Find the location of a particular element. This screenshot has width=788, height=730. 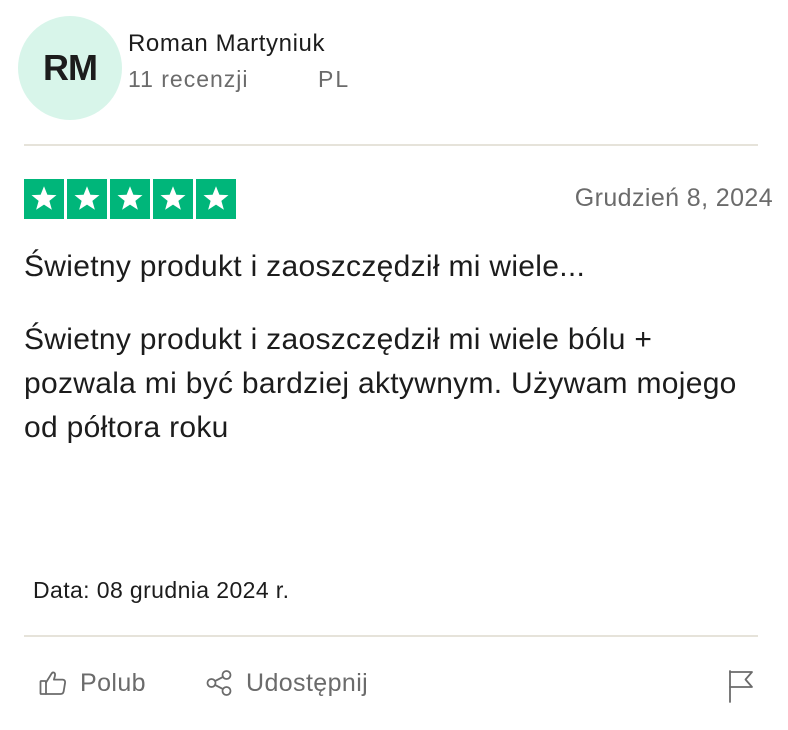

star-rating is located at coordinates (130, 199).